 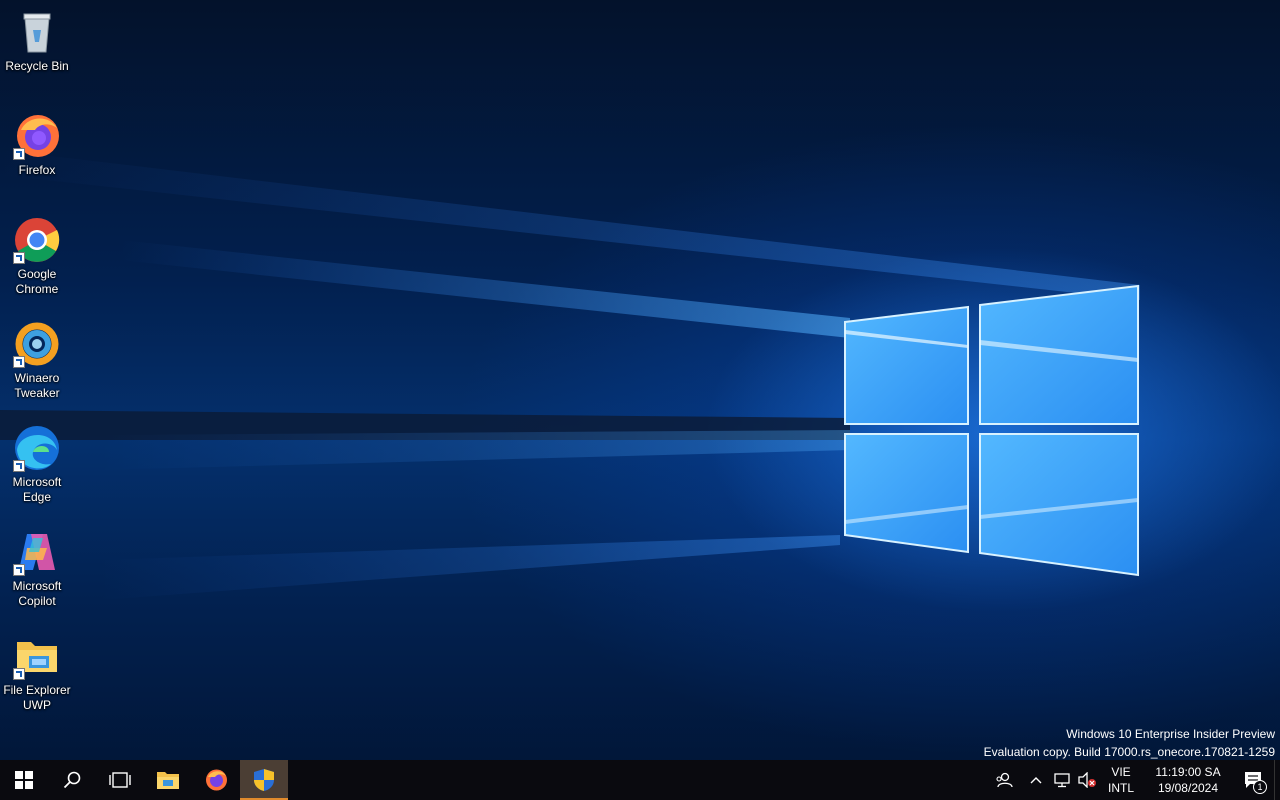 I want to click on desktop-icon-firefox: Firefox, so click(x=37, y=145).